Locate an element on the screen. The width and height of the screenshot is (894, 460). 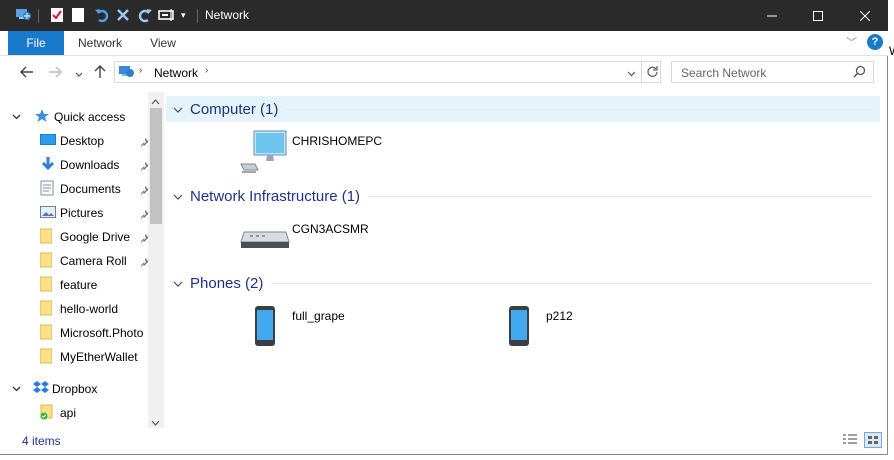
delete-icon is located at coordinates (123, 15).